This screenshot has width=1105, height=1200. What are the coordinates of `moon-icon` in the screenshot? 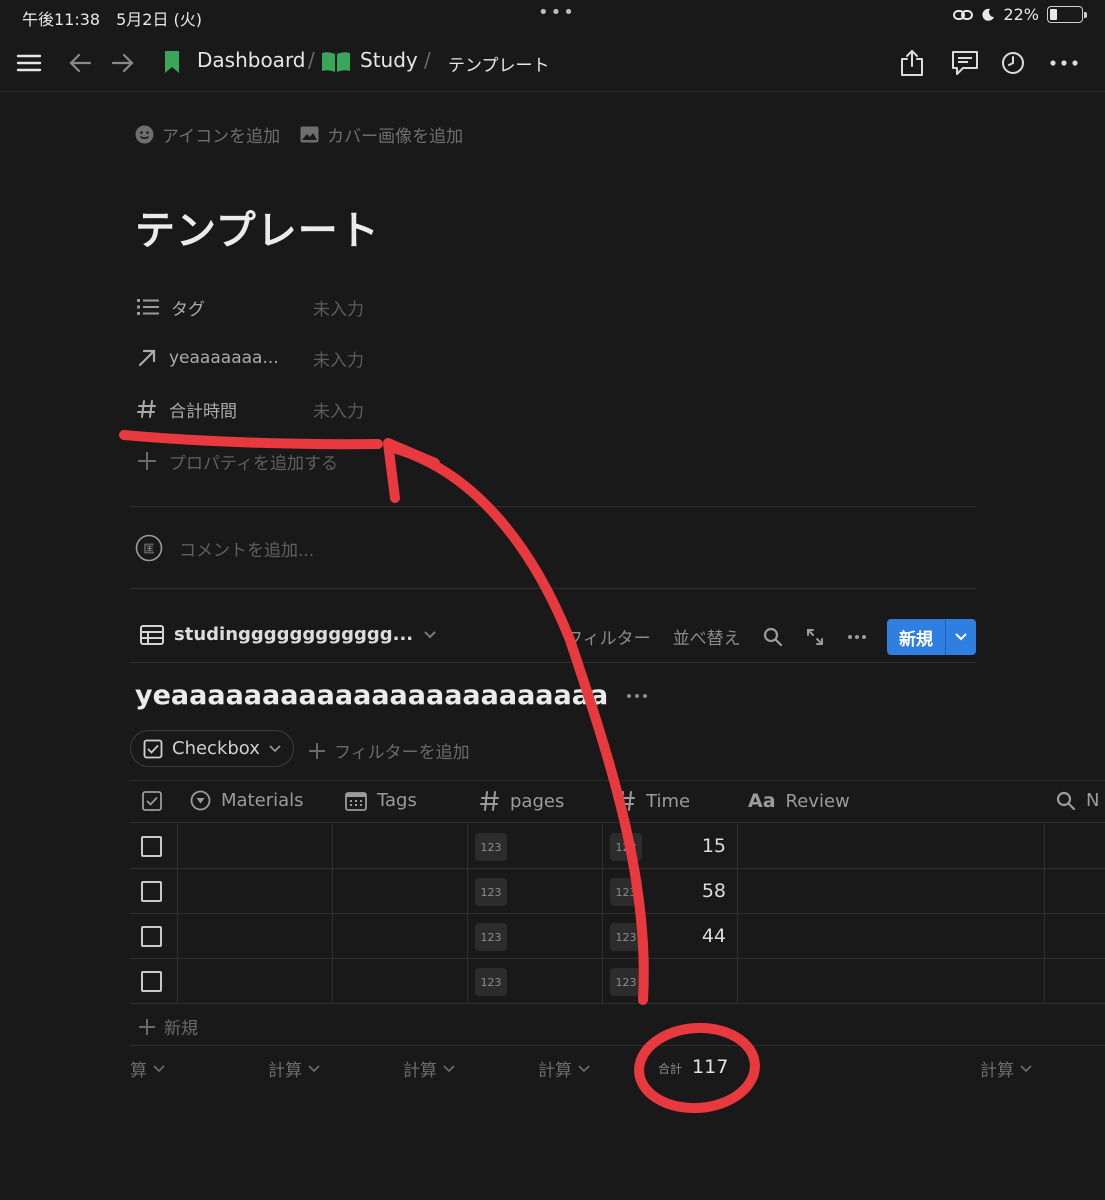 It's located at (988, 15).